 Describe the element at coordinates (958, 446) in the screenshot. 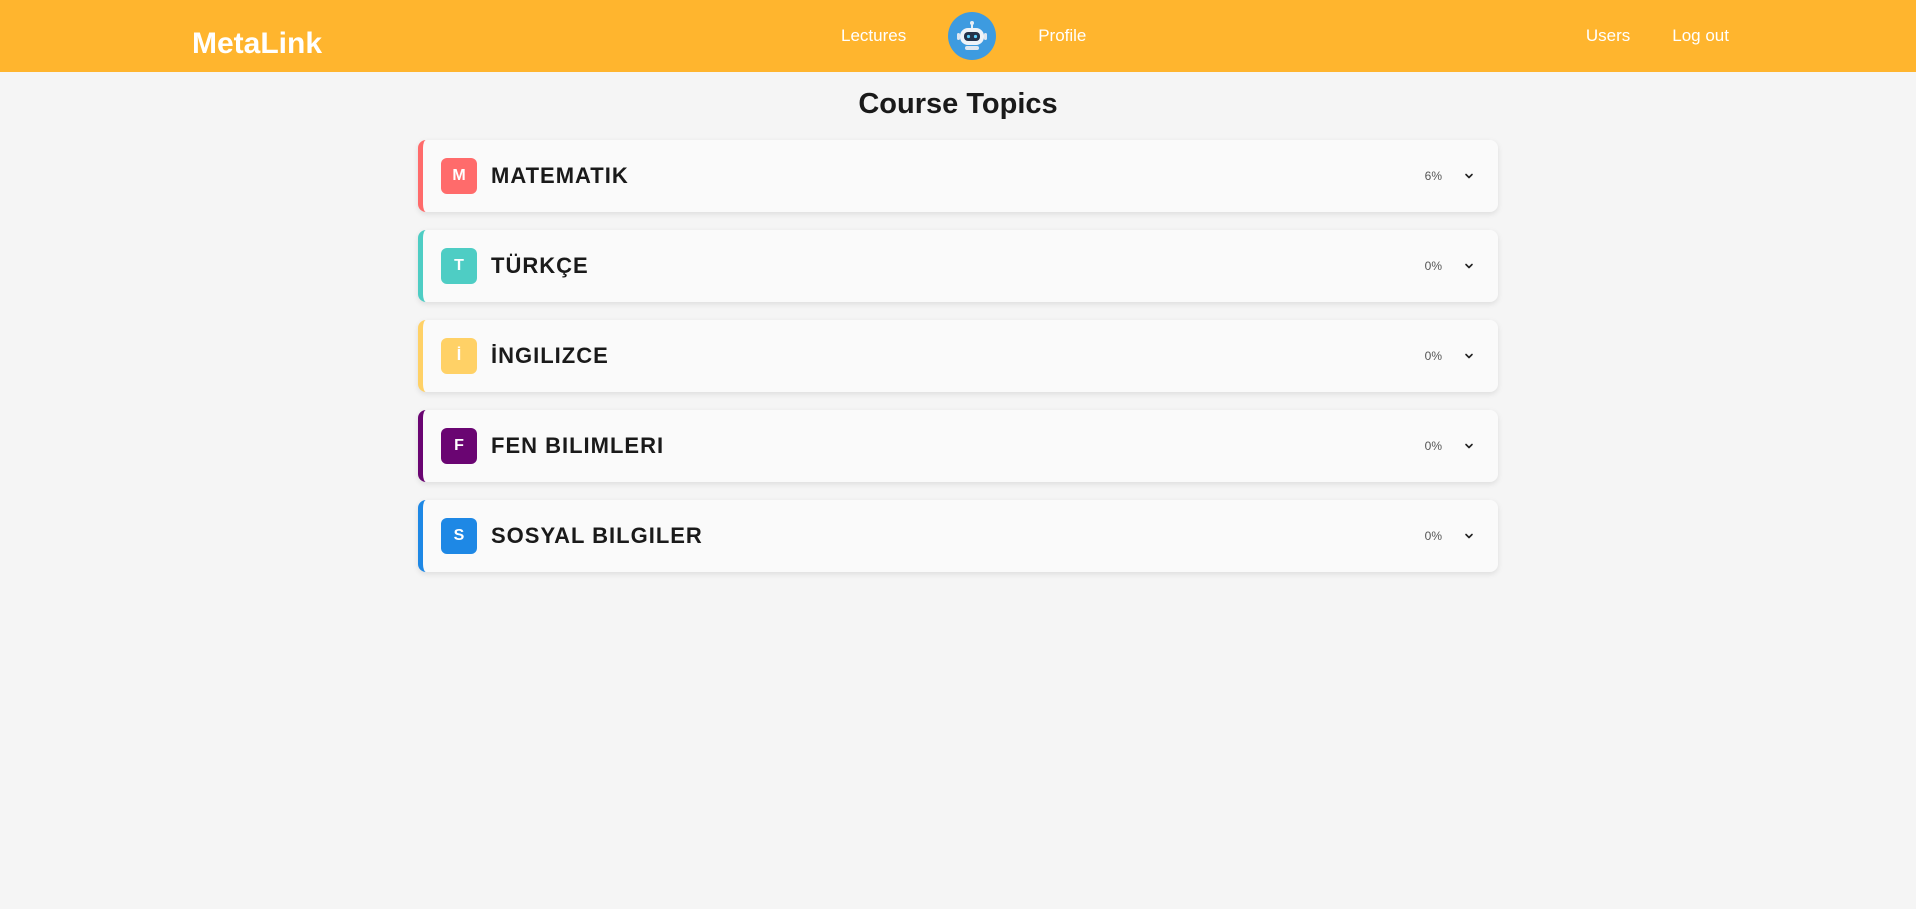

I see `topic-card-fen-bilimleri: F FEN BILIMLERI 0%` at that location.